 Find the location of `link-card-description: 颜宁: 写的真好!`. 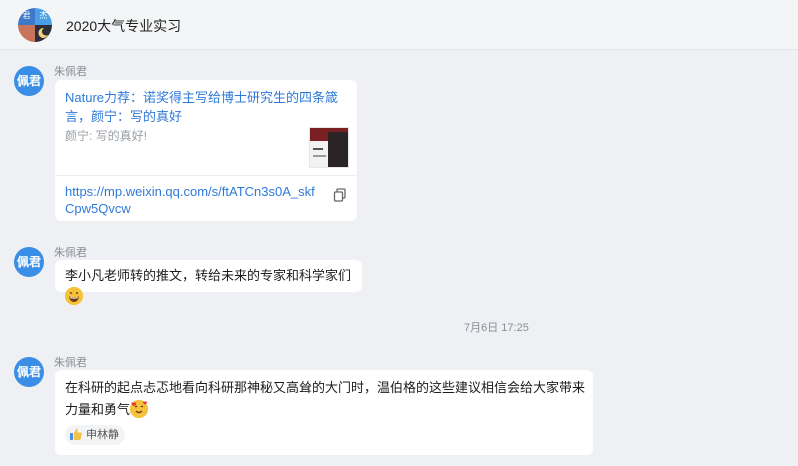

link-card-description: 颜宁: 写的真好! is located at coordinates (106, 136).